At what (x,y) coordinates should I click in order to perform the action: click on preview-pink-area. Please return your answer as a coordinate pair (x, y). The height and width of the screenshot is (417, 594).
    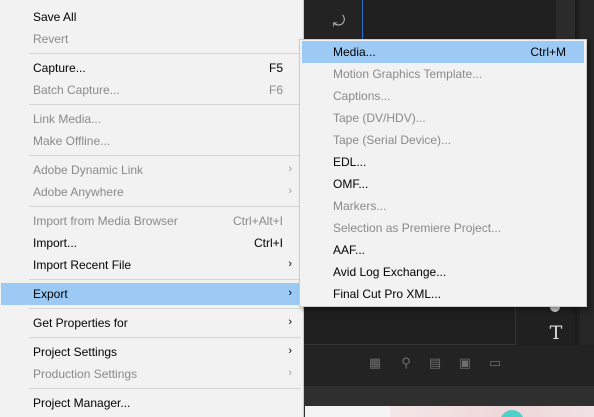
    Looking at the image, I should click on (492, 411).